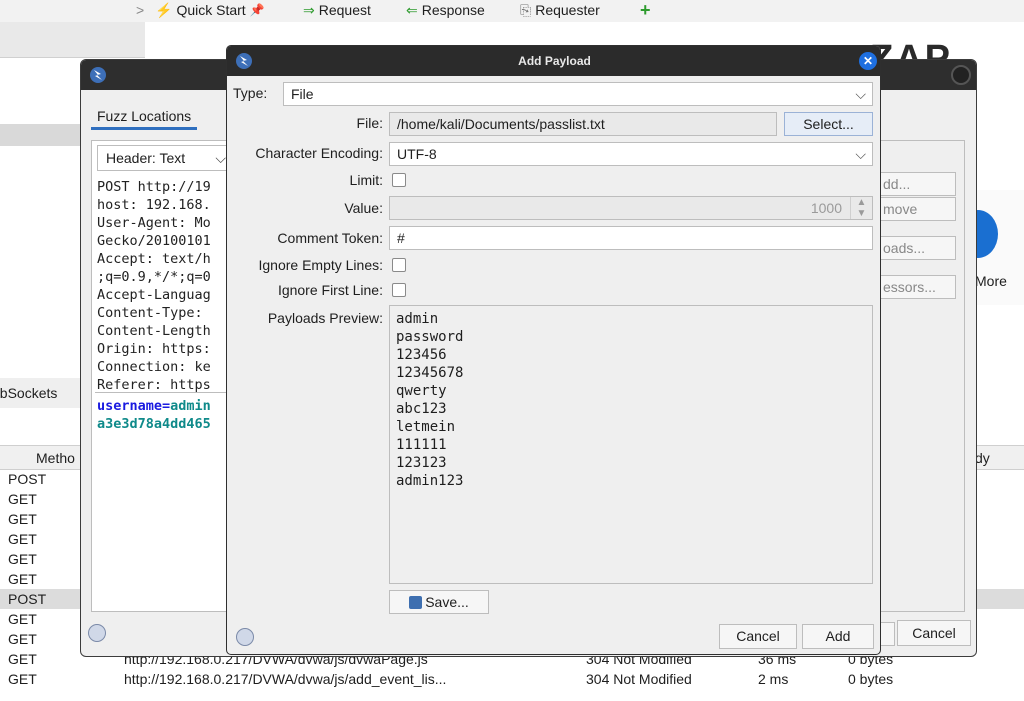 Image resolution: width=1024 pixels, height=701 pixels. I want to click on tab-websockets: ebSockets, so click(40, 393).